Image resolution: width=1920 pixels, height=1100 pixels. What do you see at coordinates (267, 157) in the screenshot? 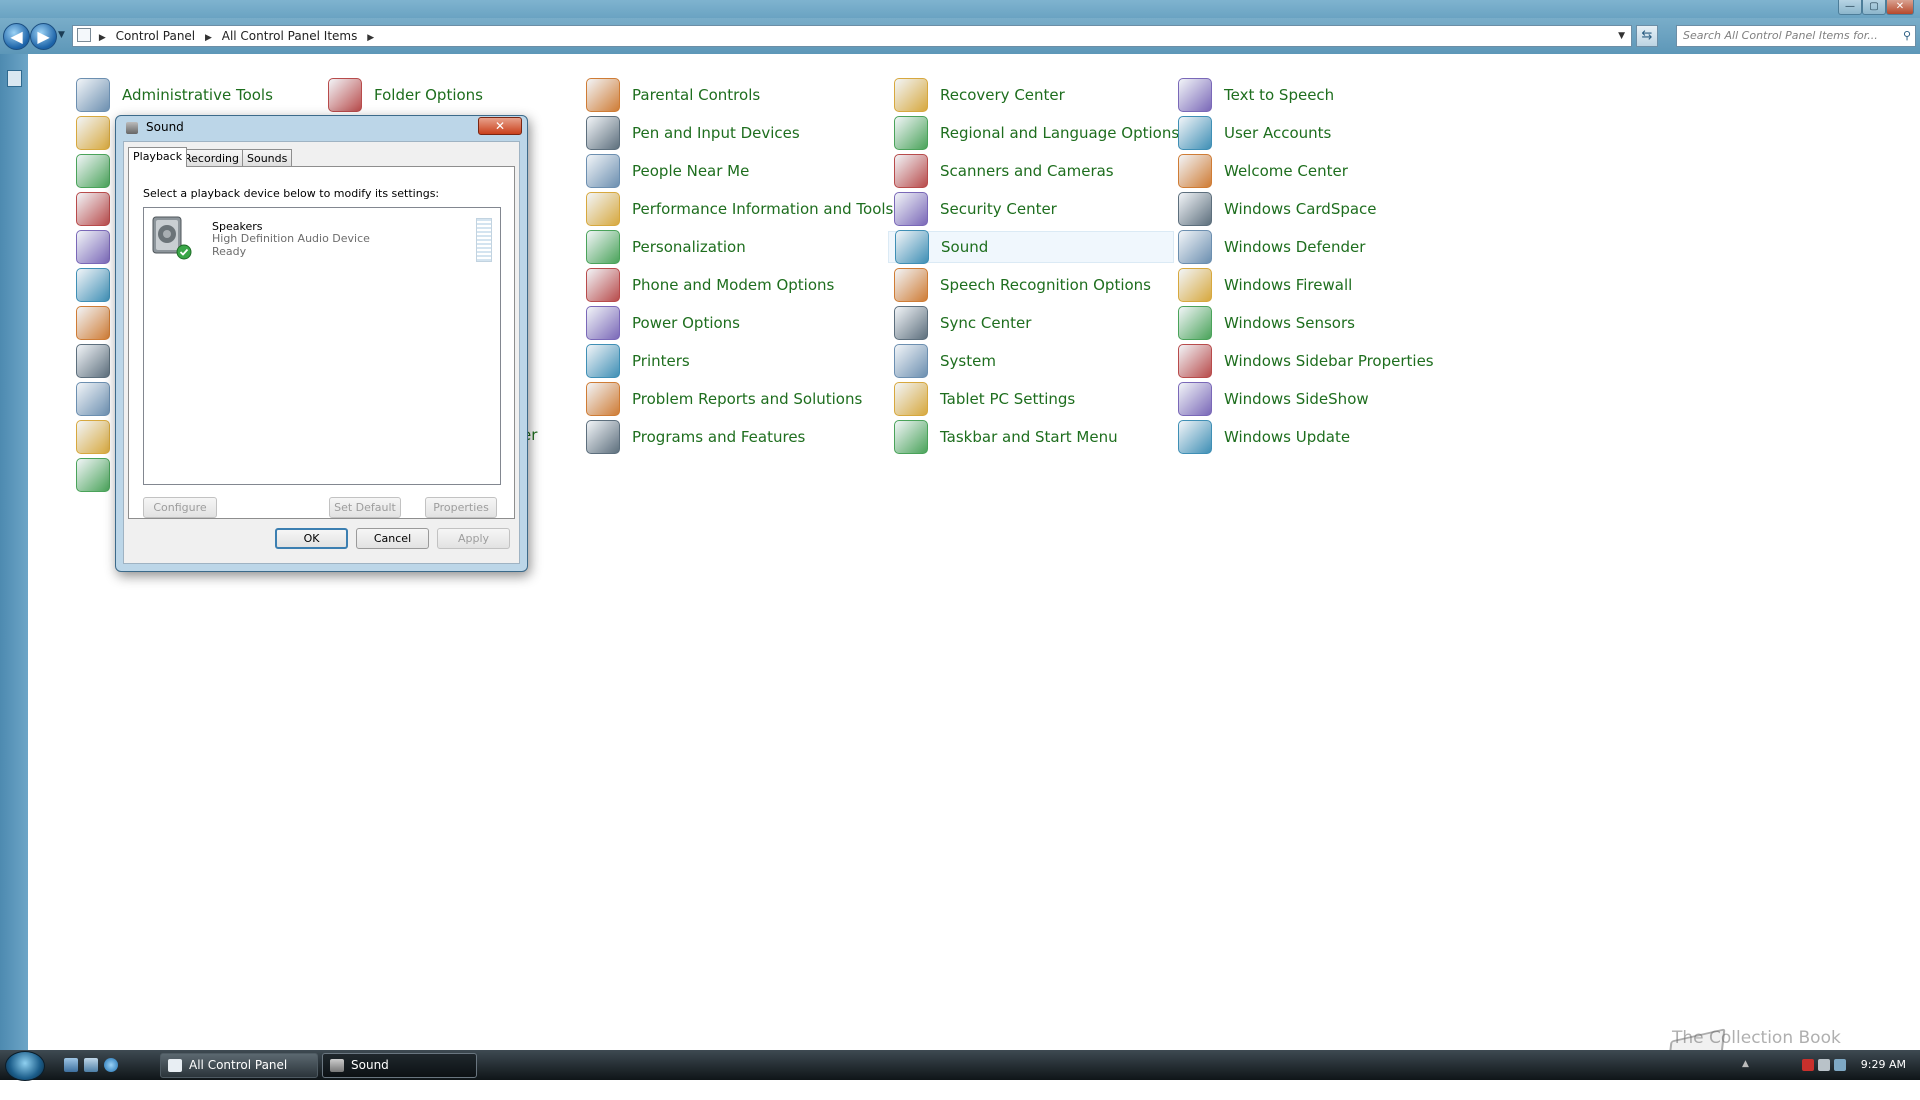
I see `tab-sounds: Sounds` at bounding box center [267, 157].